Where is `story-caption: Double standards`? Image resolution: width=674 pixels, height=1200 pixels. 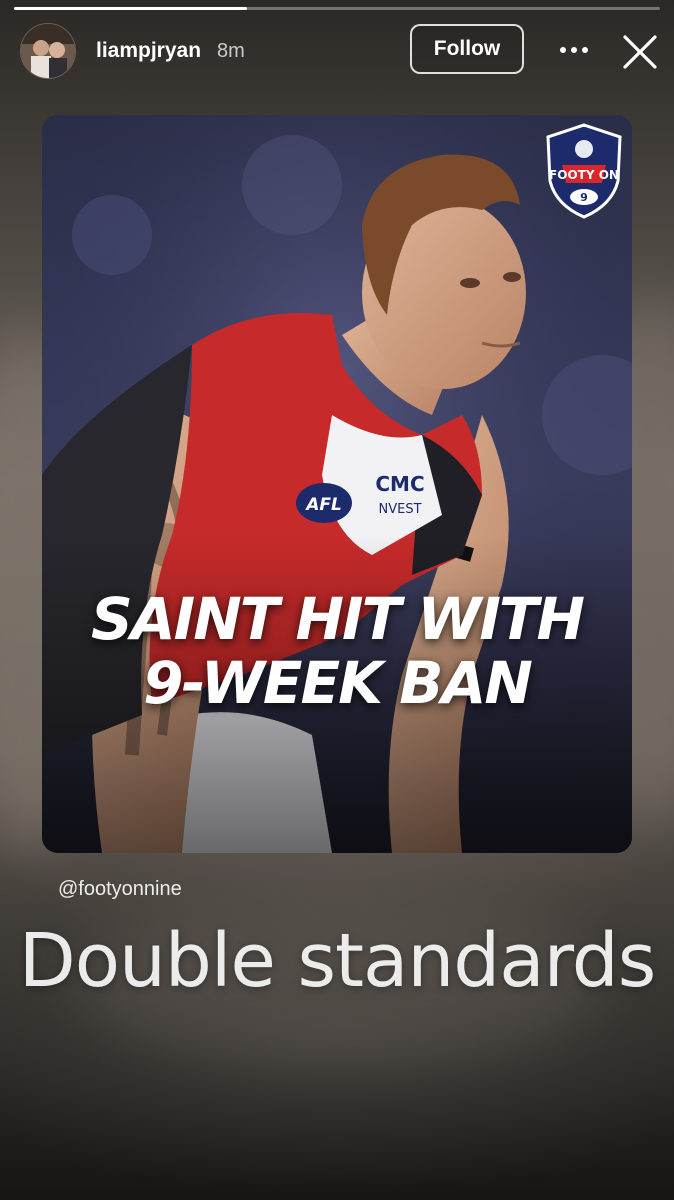
story-caption: Double standards is located at coordinates (337, 961).